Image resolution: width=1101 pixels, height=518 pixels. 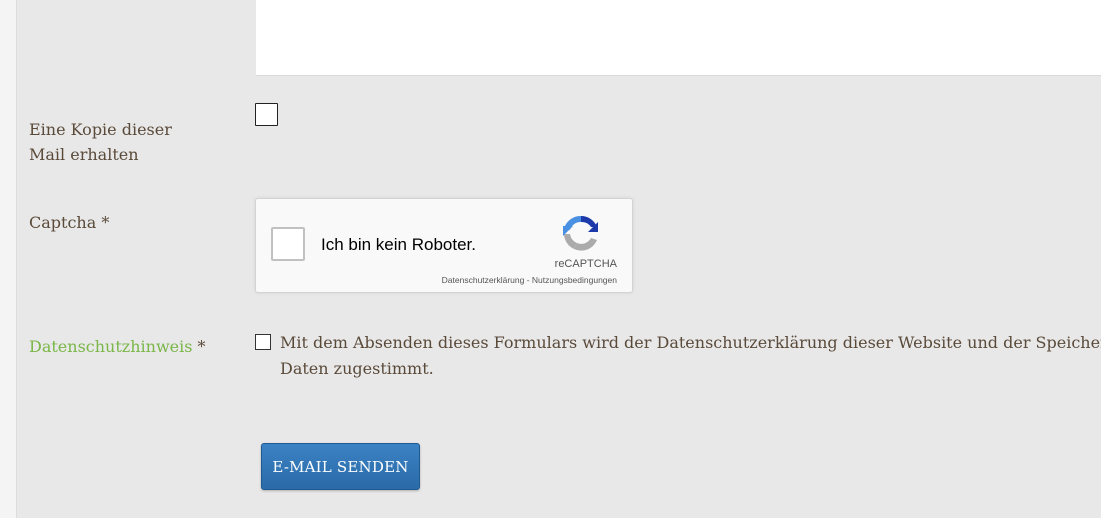 I want to click on privacy-label: Datenschutzhinweis *, so click(x=117, y=346).